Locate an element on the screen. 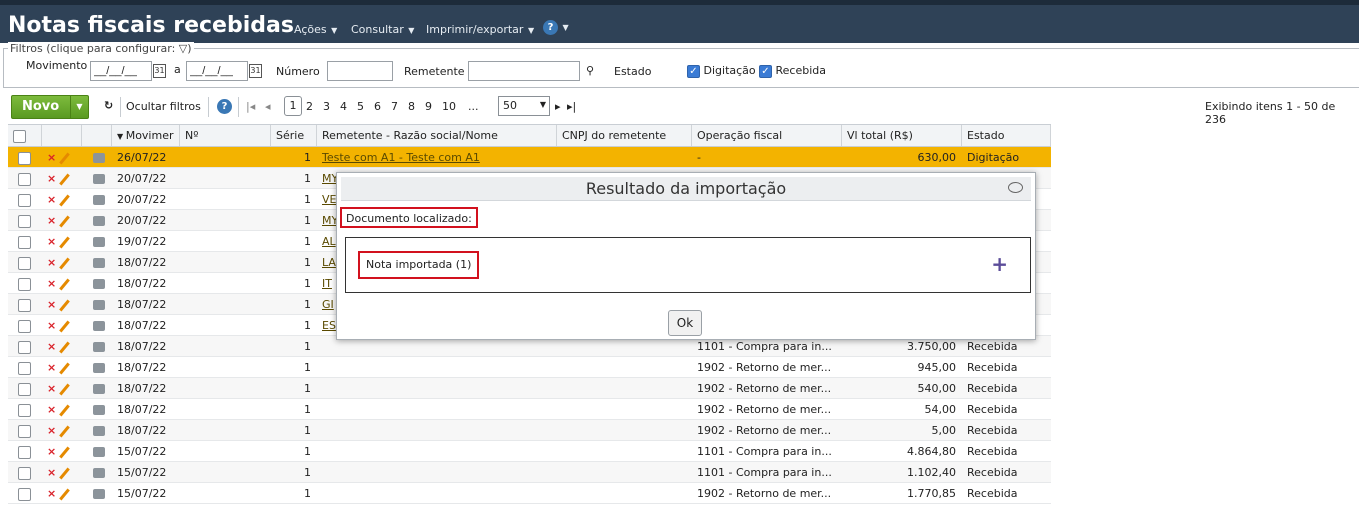 This screenshot has width=1359, height=507. filters-legend: Filtros (clique para configurar: ▽) is located at coordinates (101, 48).